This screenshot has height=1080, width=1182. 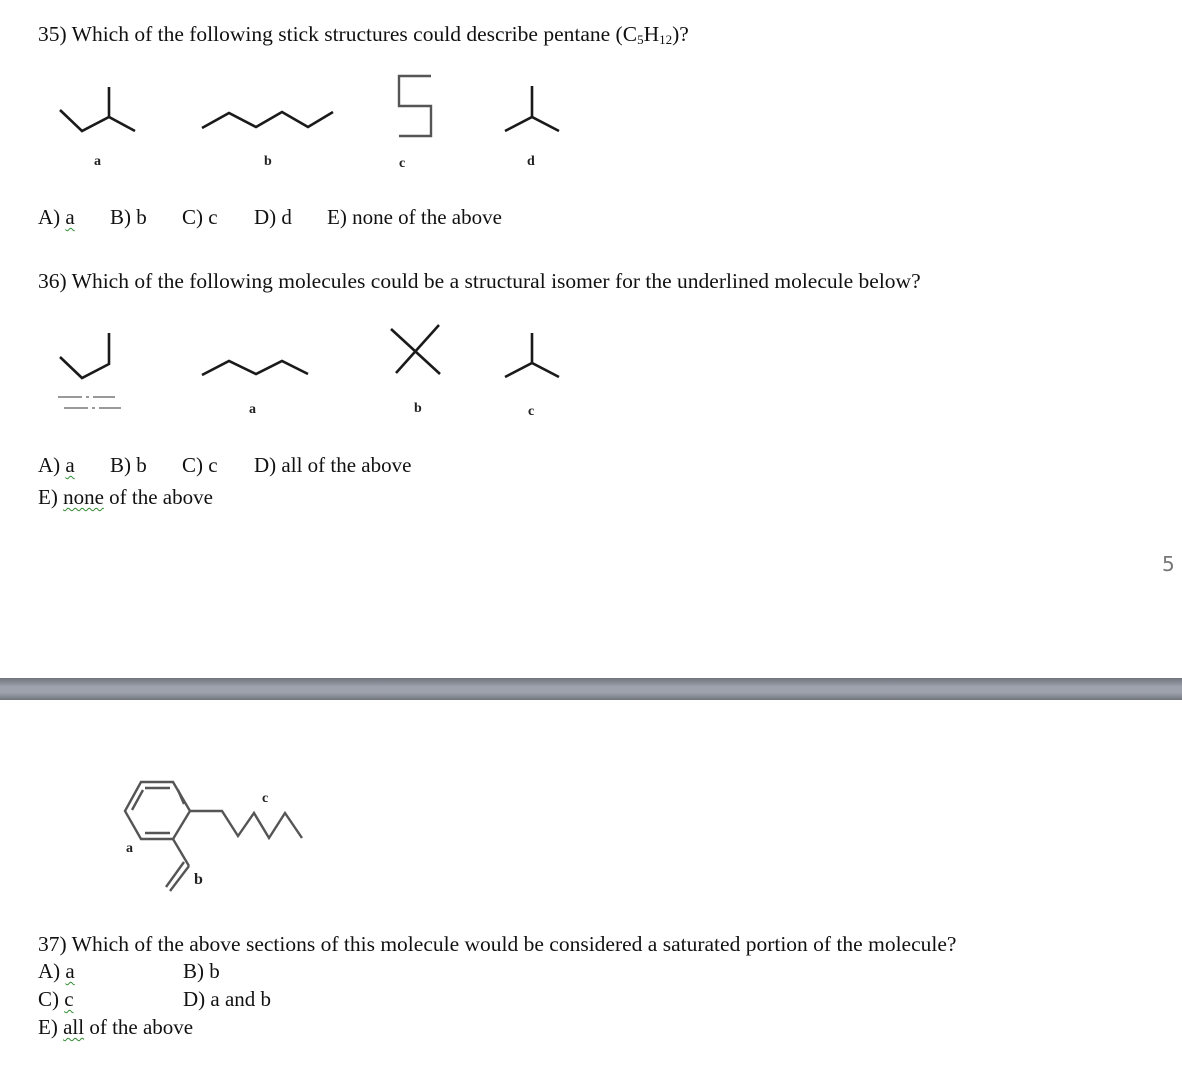 What do you see at coordinates (129, 848) in the screenshot?
I see `q37-label-a: a` at bounding box center [129, 848].